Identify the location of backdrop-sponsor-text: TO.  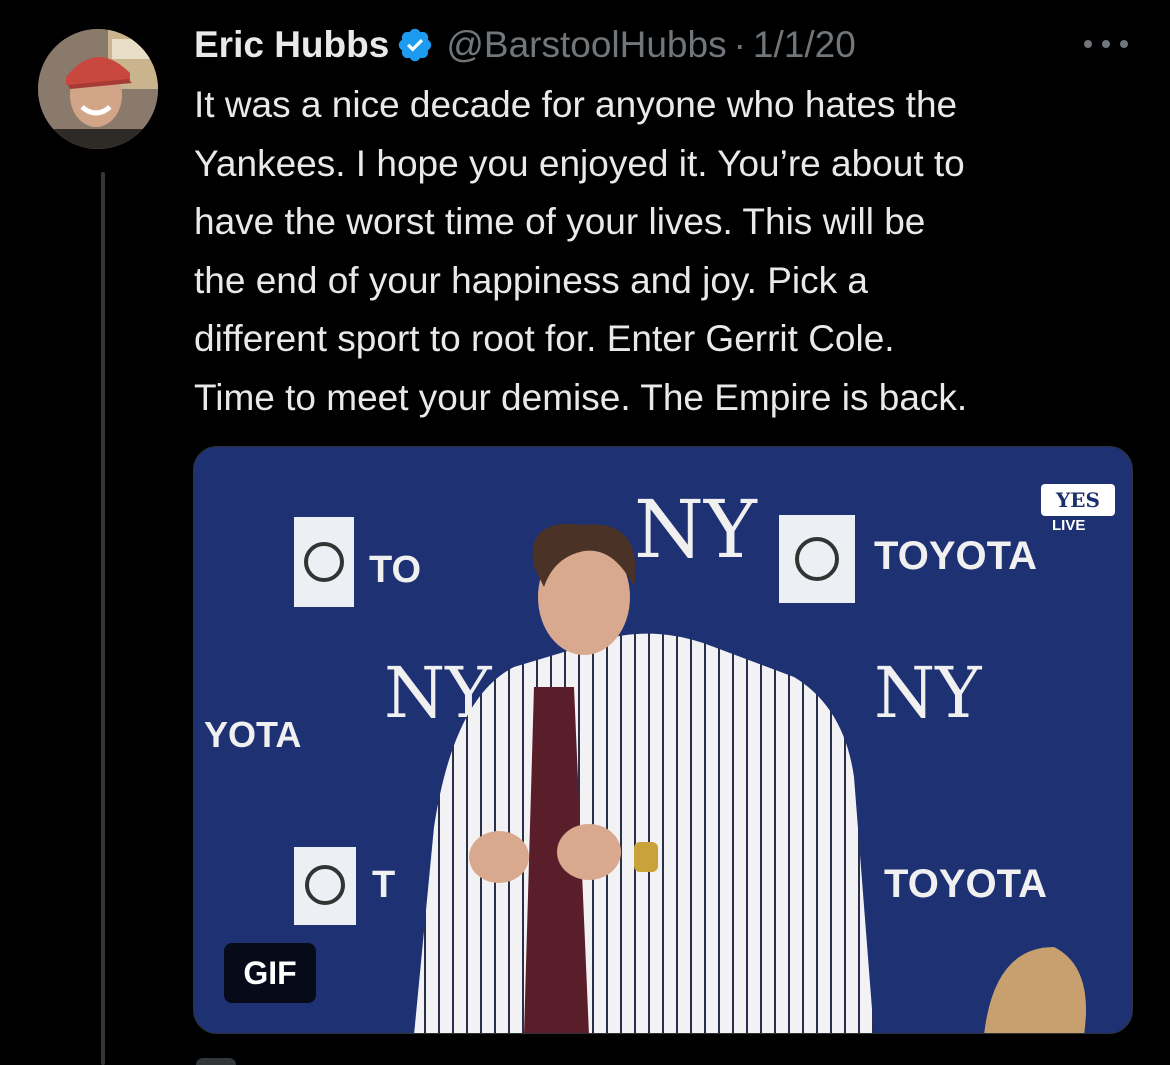
(395, 570).